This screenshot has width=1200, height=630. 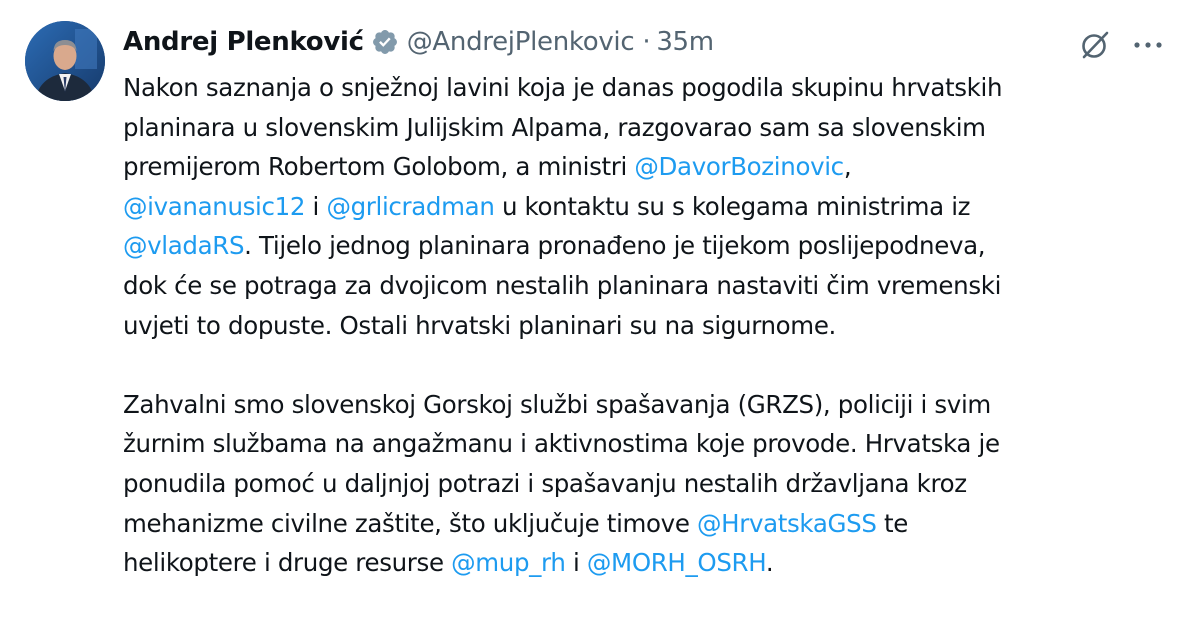 What do you see at coordinates (385, 42) in the screenshot?
I see `verified-badge-icon` at bounding box center [385, 42].